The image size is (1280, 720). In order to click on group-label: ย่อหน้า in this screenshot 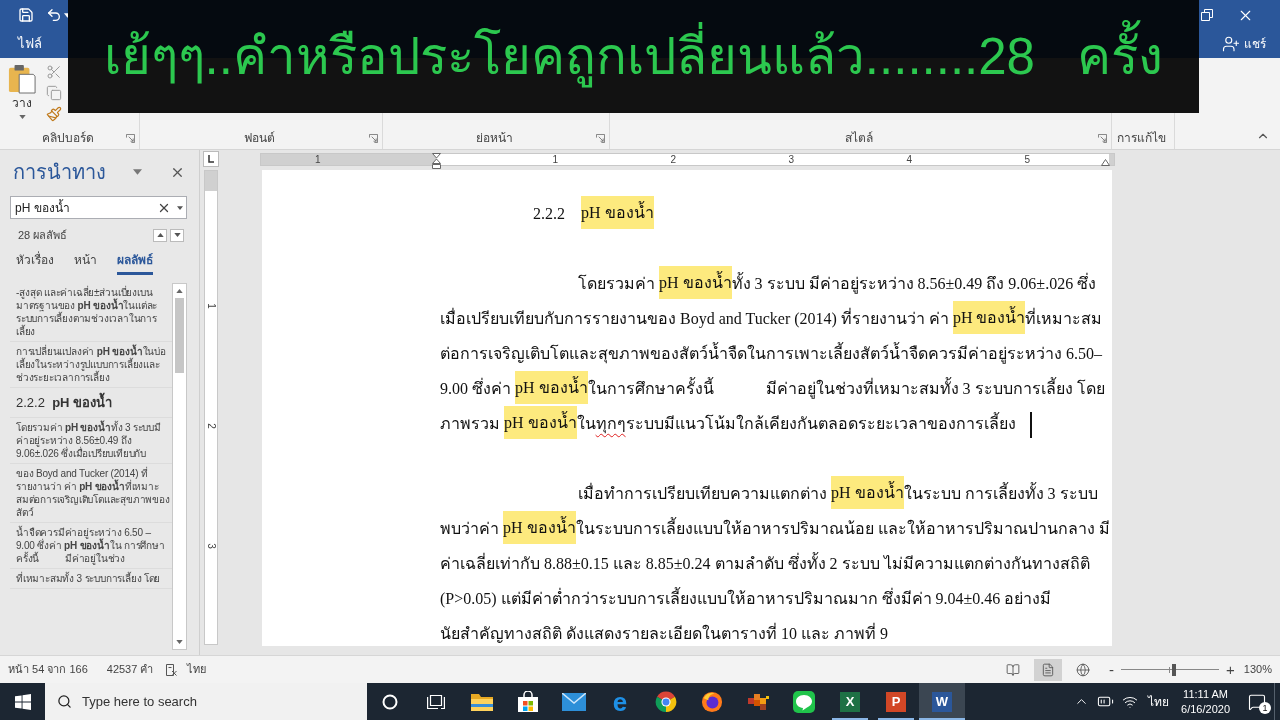, I will do `click(494, 138)`.